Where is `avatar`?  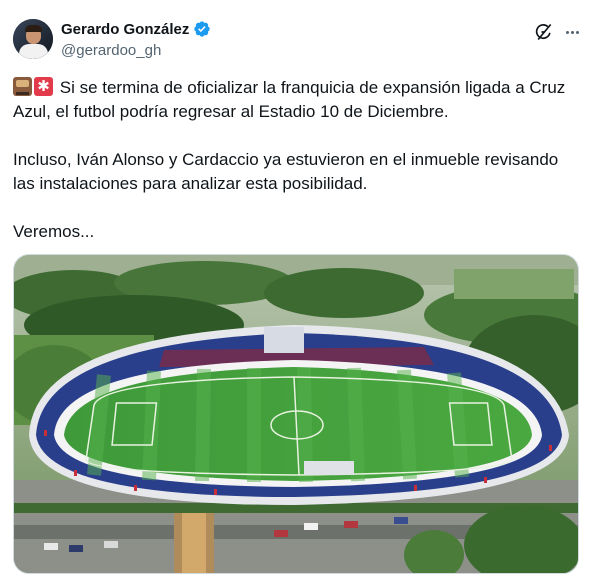
avatar is located at coordinates (33, 39).